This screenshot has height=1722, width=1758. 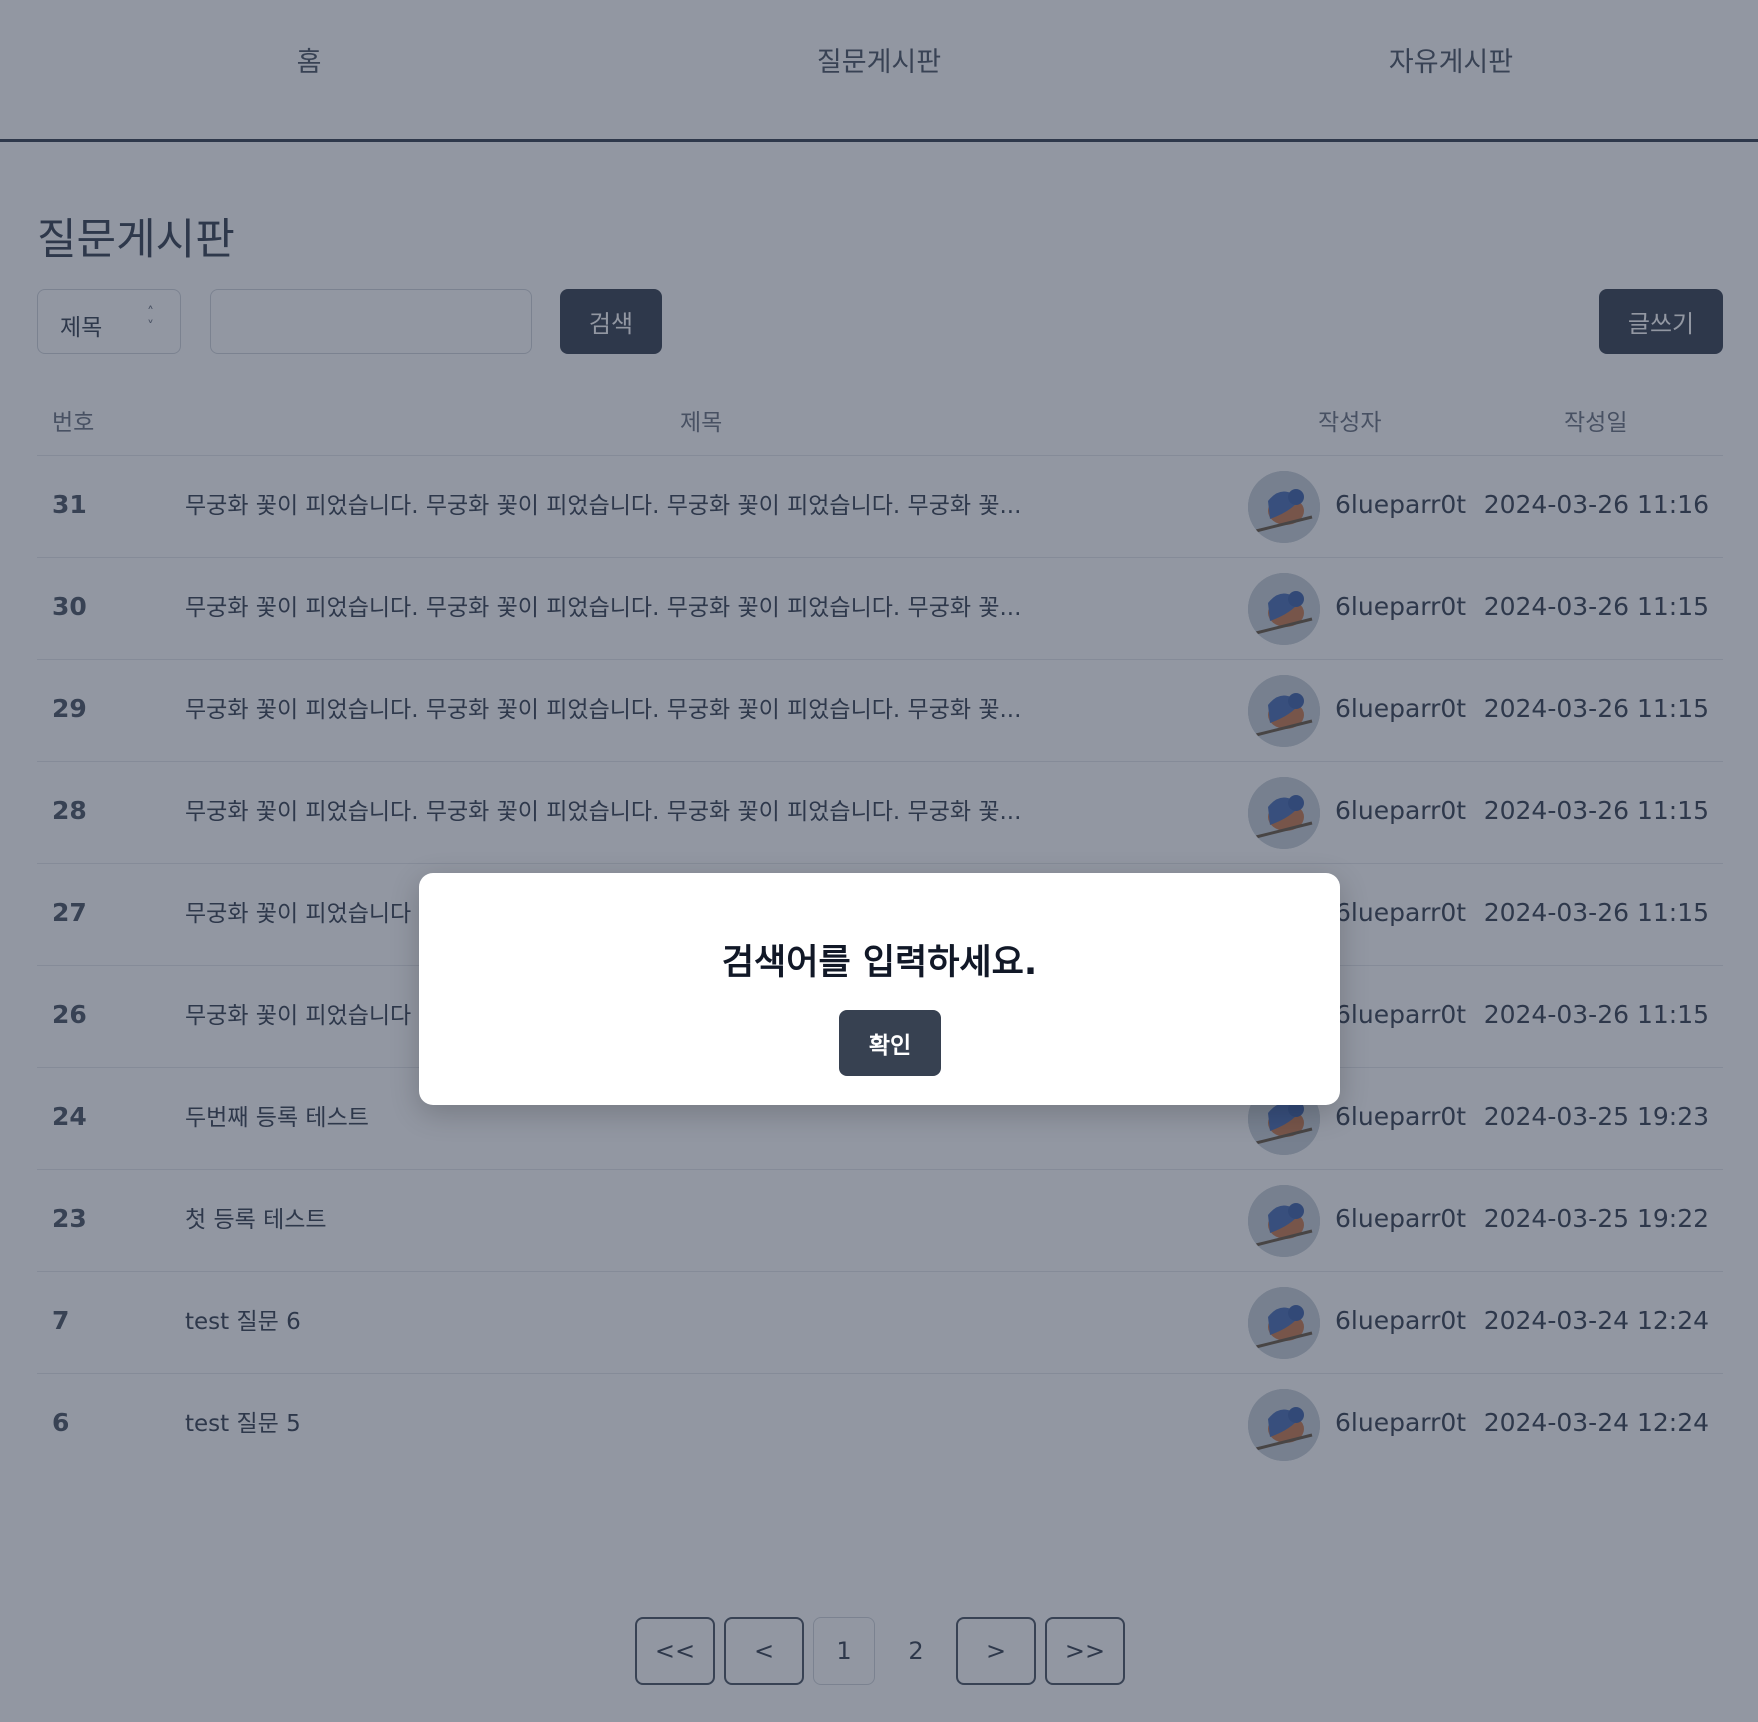 What do you see at coordinates (879, 963) in the screenshot?
I see `alert-message: 검색어를 입력하세요.` at bounding box center [879, 963].